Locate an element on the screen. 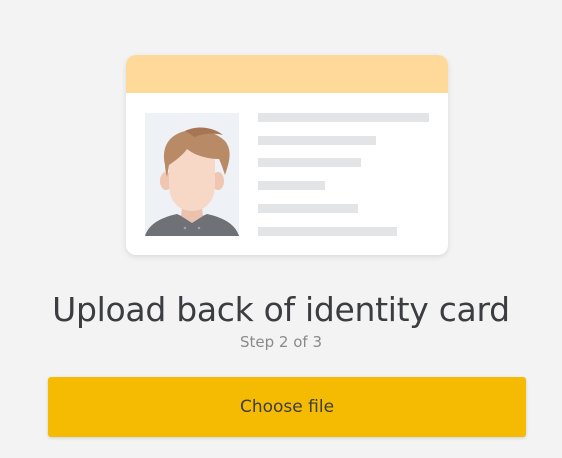  person-avatar-icon is located at coordinates (192, 181).